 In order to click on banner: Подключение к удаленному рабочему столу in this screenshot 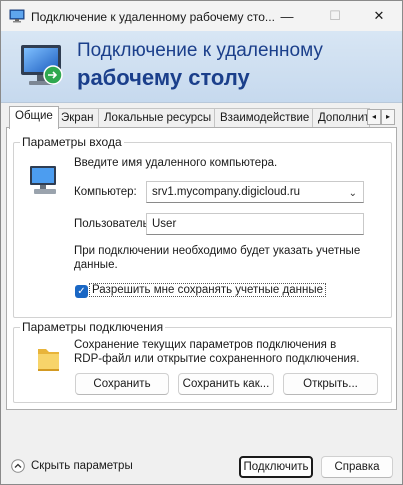, I will do `click(201, 67)`.